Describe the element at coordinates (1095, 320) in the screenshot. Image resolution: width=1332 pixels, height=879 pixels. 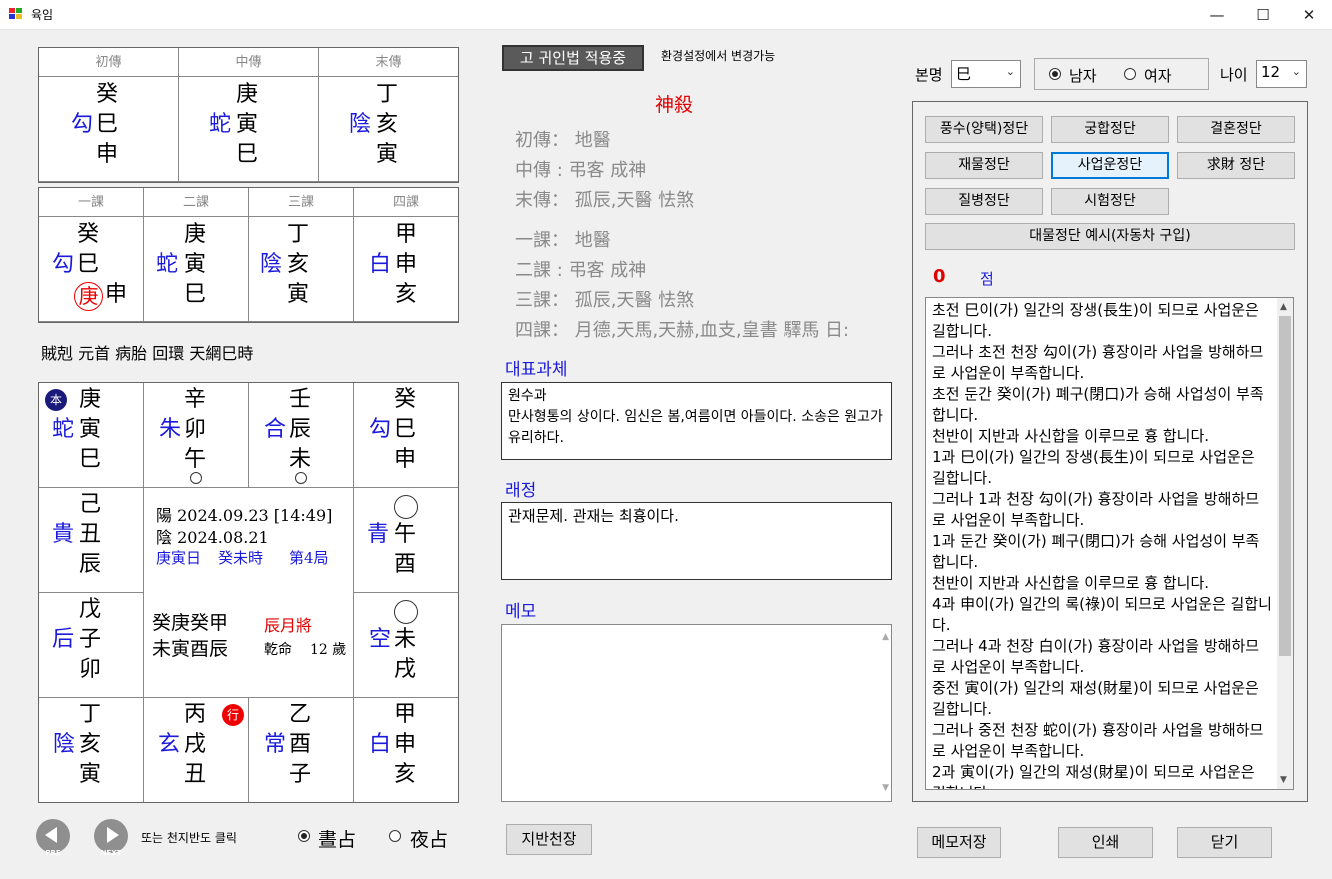
I see `result-line: 초전 巳이(가) 일간의 장생(長生)이 되므로 사업운은 길합니다.` at that location.